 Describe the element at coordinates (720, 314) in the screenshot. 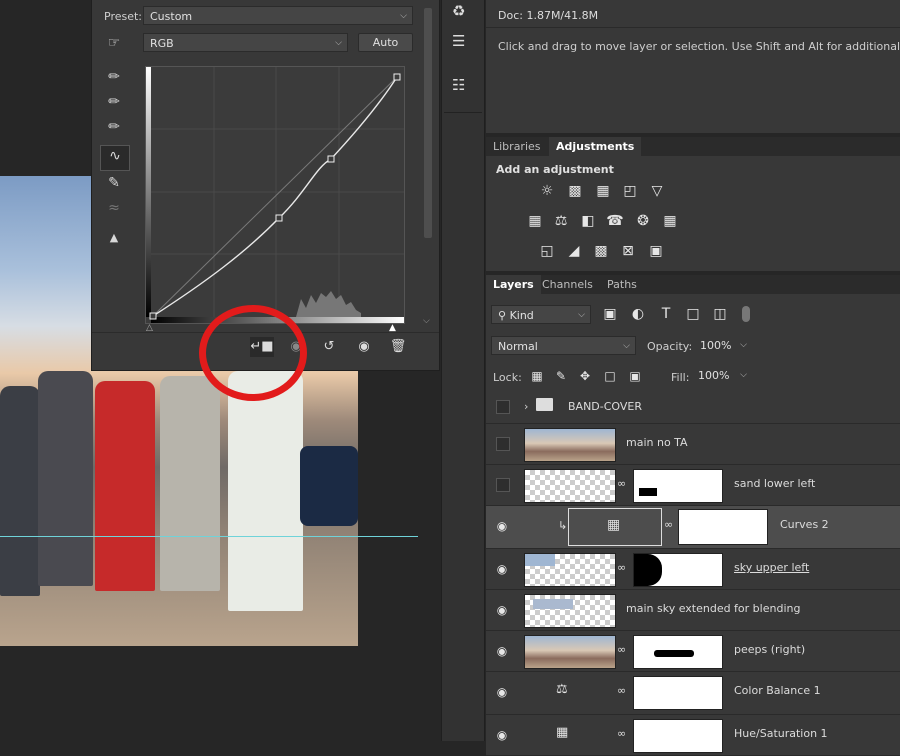

I see `filter-smart-object-icon: ◫` at that location.